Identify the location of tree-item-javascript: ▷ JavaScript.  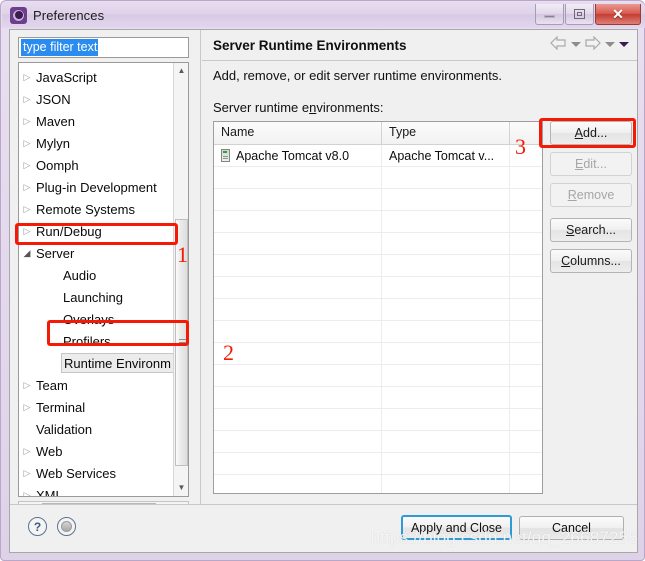
(96, 77).